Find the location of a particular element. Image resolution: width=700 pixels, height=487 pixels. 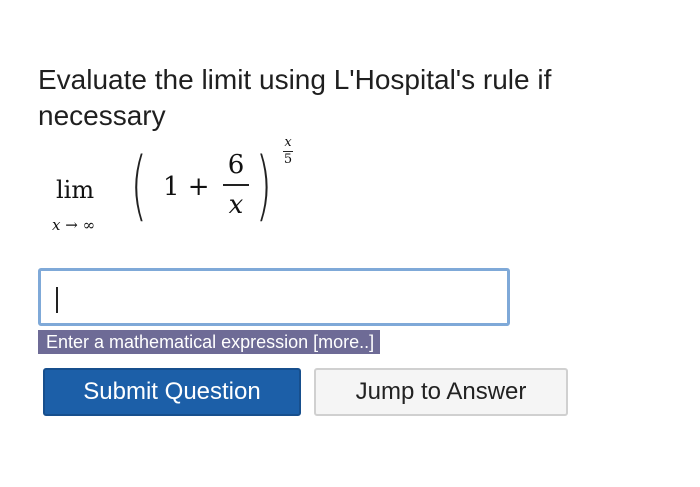

lim-target: ∞ is located at coordinates (89, 225).